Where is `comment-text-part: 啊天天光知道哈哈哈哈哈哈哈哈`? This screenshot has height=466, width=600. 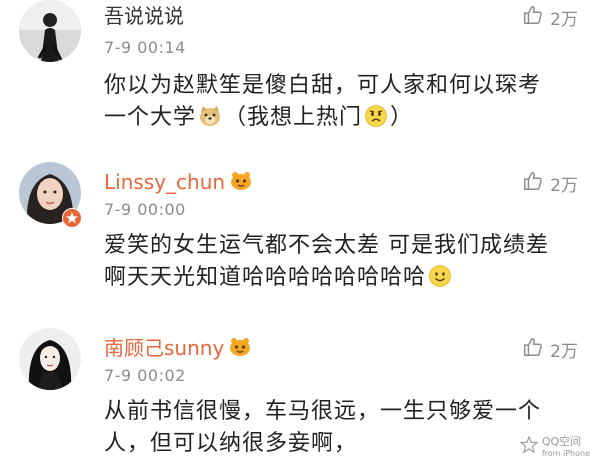
comment-text-part: 啊天天光知道哈哈哈哈哈哈哈哈 is located at coordinates (265, 277).